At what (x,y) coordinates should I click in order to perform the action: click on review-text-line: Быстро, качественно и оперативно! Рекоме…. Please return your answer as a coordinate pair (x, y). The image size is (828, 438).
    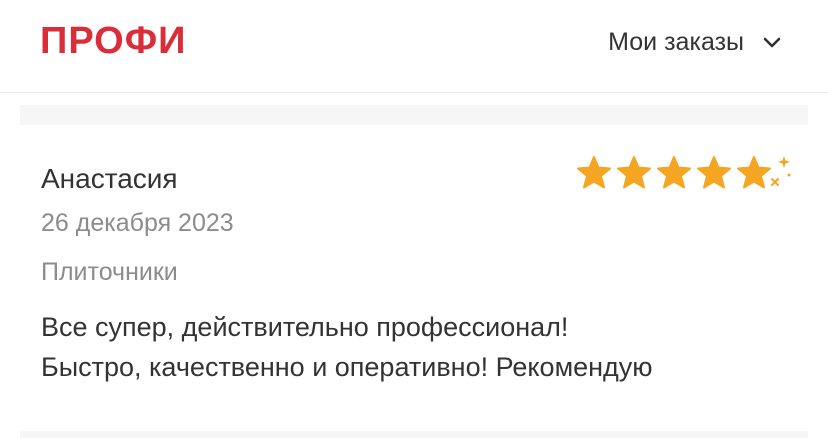
    Looking at the image, I should click on (347, 367).